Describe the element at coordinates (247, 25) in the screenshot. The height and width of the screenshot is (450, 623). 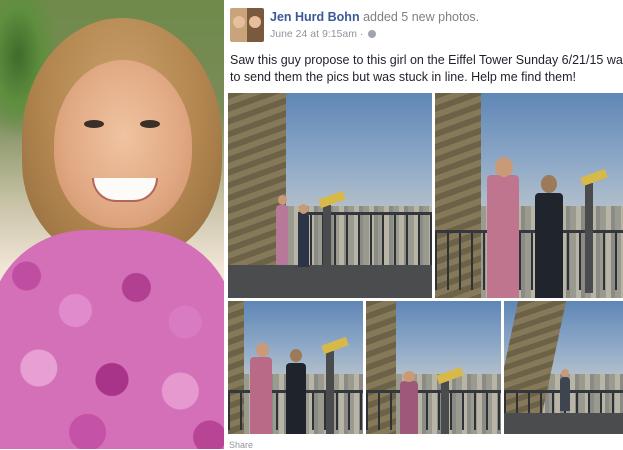
I see `profile-photo-icon` at that location.